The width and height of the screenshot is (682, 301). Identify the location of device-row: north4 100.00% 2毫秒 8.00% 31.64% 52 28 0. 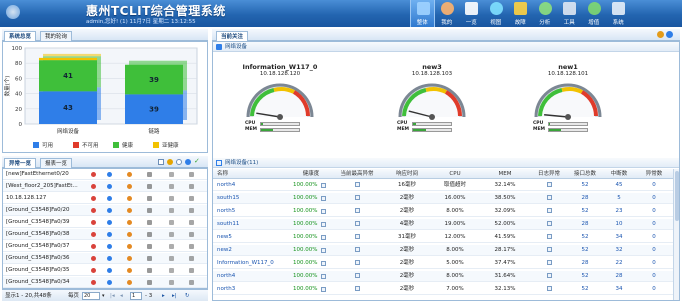
(443, 276).